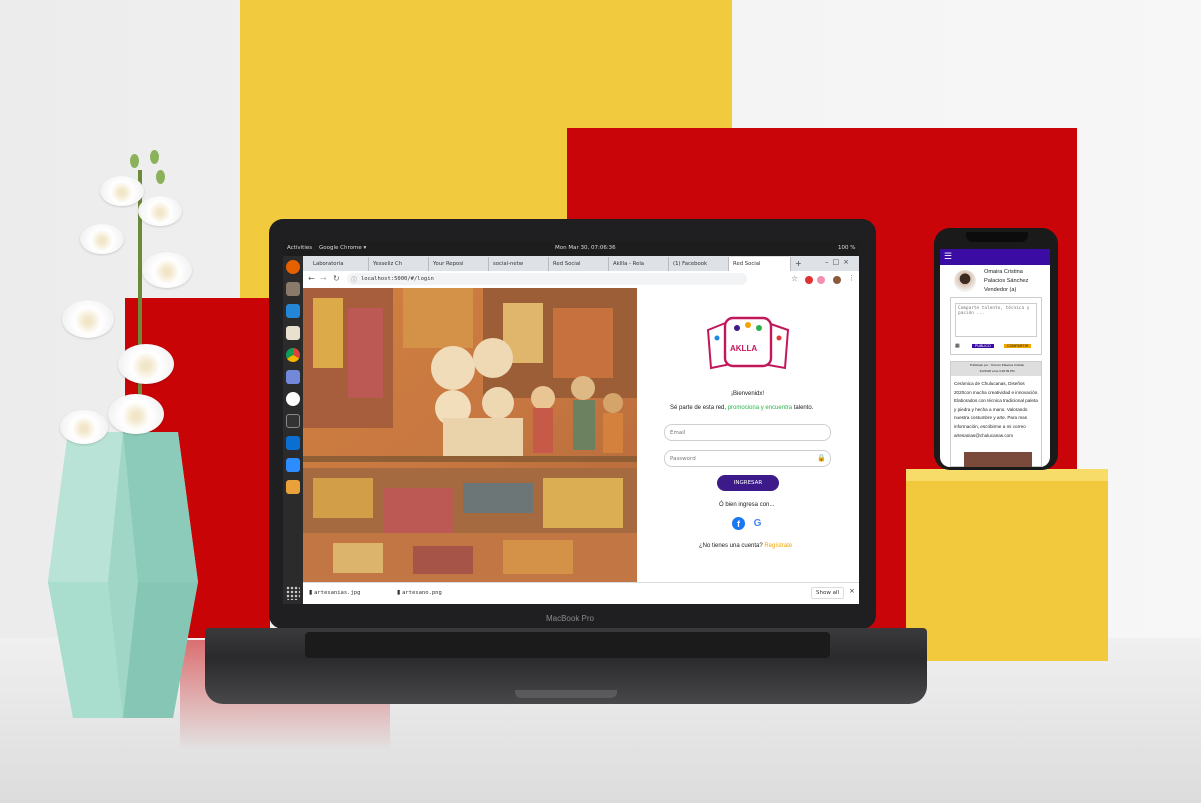  What do you see at coordinates (847, 248) in the screenshot?
I see `battery-level: 100 %` at bounding box center [847, 248].